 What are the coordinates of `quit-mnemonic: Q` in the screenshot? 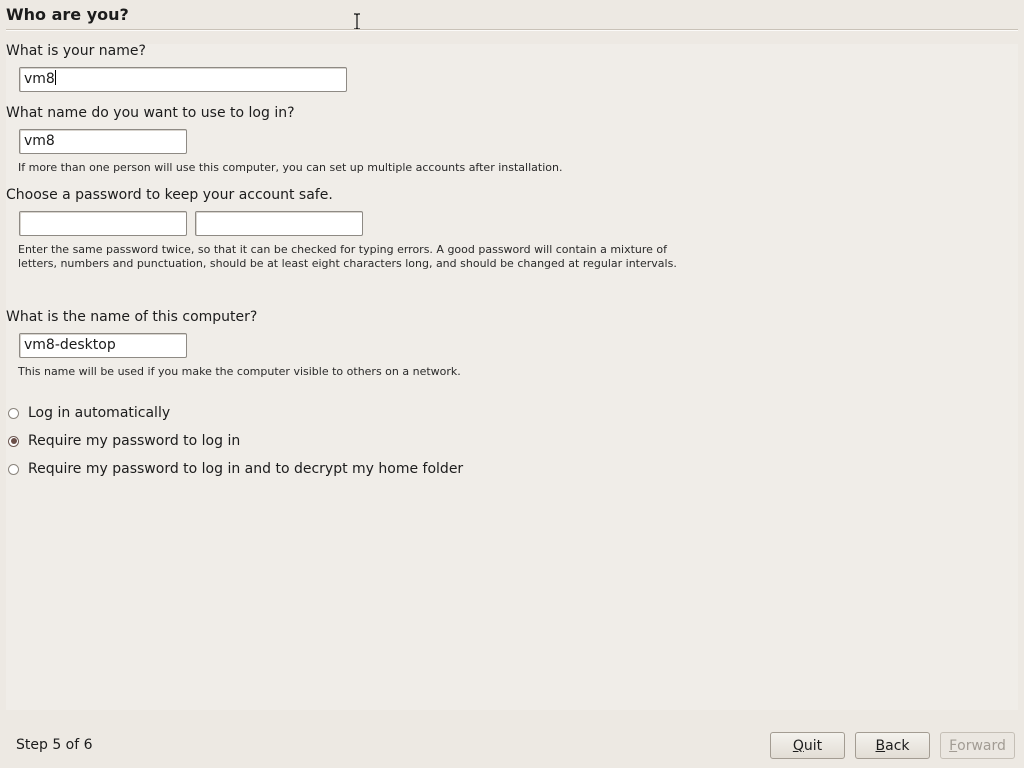 It's located at (798, 745).